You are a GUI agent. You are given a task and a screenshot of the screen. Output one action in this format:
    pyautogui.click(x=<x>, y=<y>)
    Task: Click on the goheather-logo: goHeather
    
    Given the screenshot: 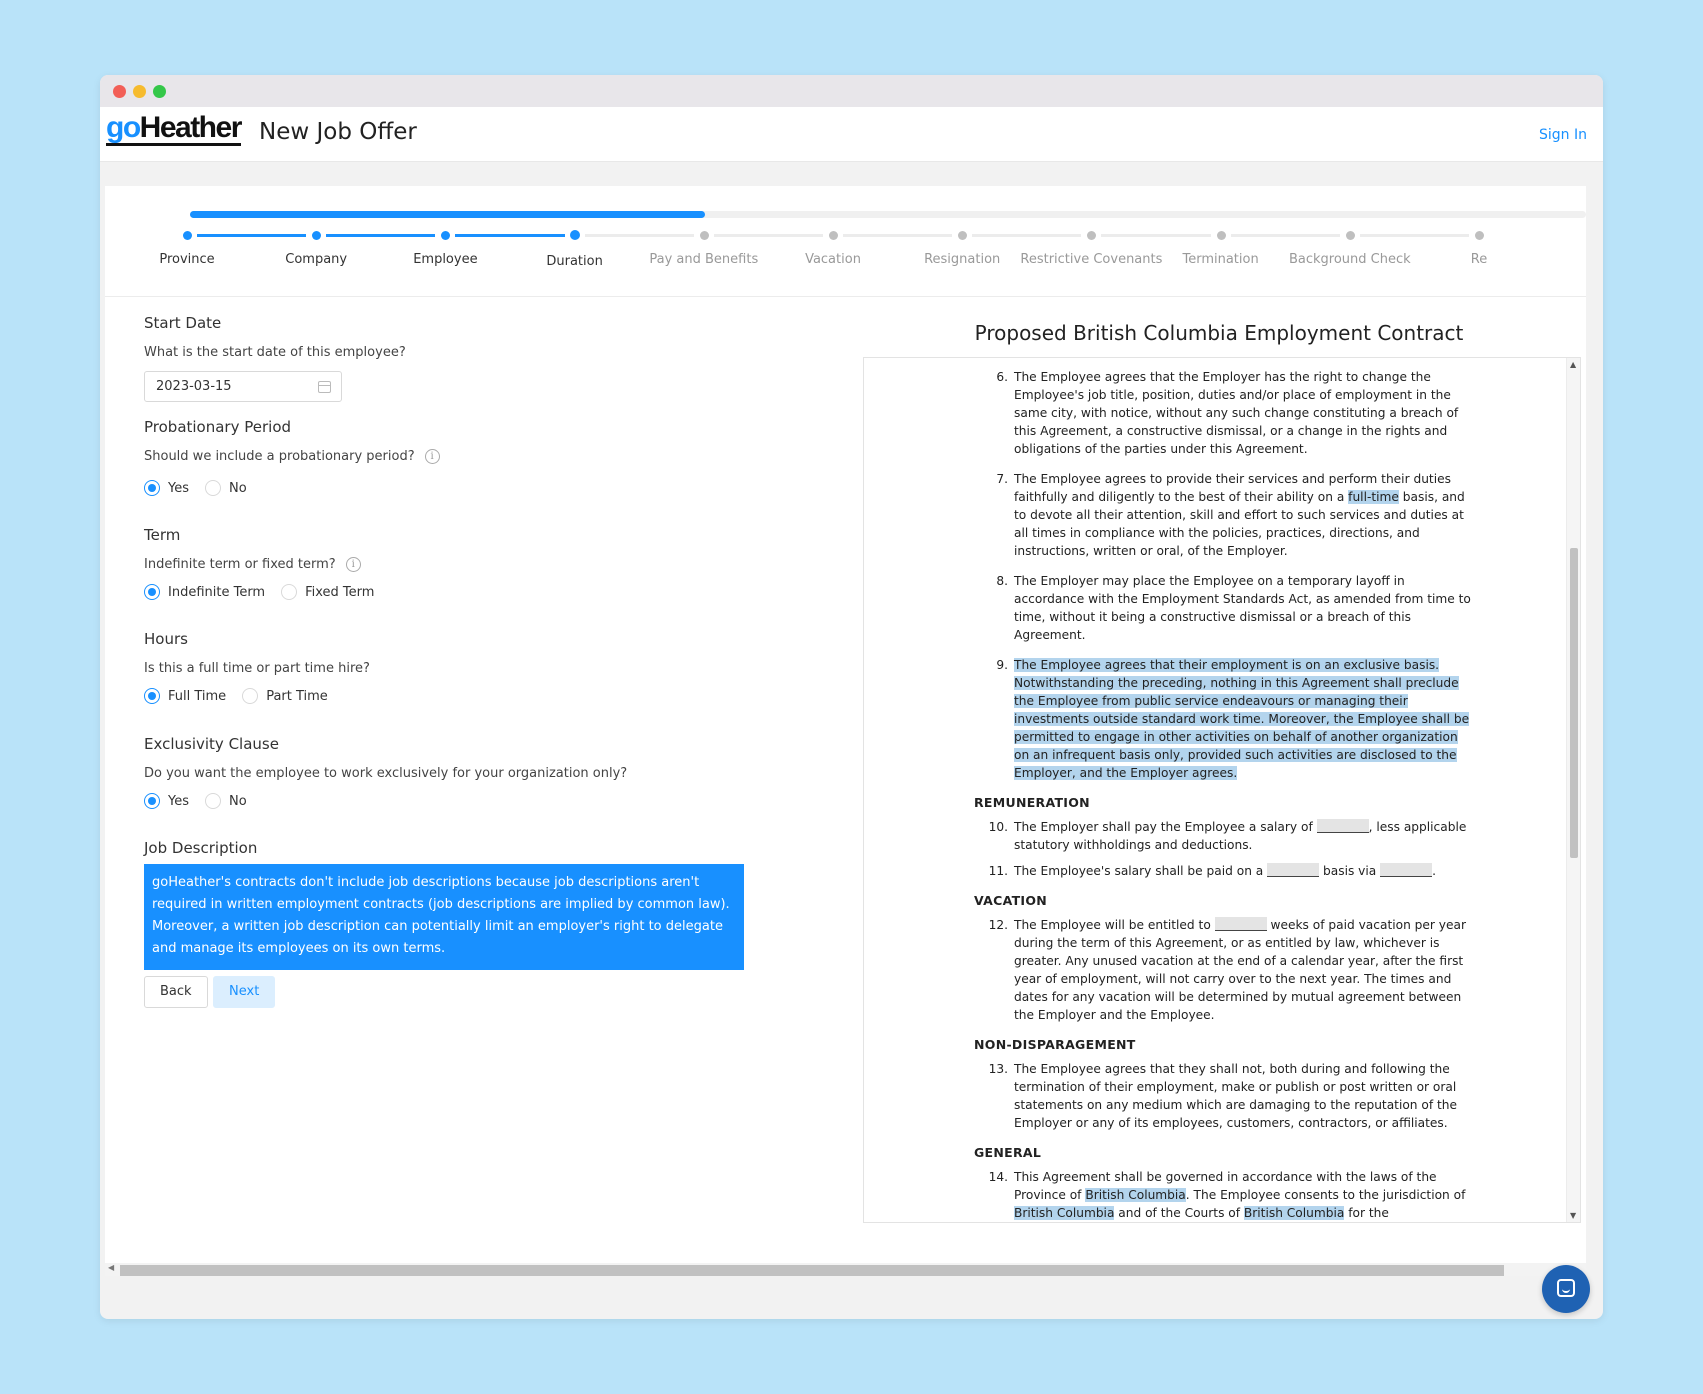 What is the action you would take?
    pyautogui.click(x=174, y=128)
    